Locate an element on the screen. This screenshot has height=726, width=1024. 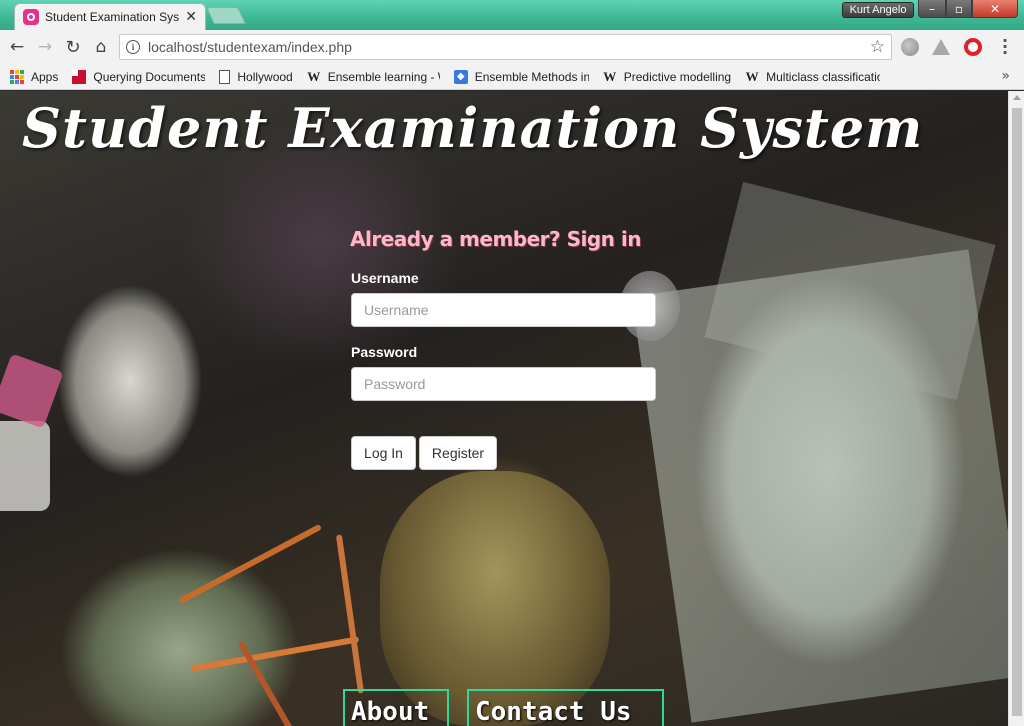
new-tab-button is located at coordinates (226, 15).